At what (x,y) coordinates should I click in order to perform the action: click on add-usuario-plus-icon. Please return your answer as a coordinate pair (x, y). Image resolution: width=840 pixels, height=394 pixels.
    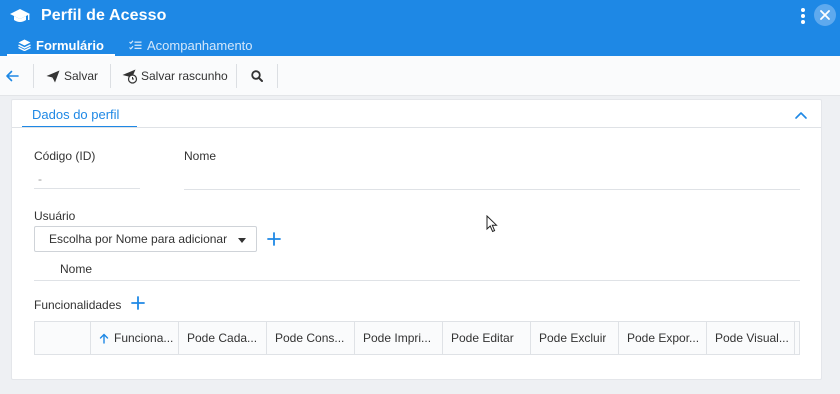
    Looking at the image, I should click on (274, 239).